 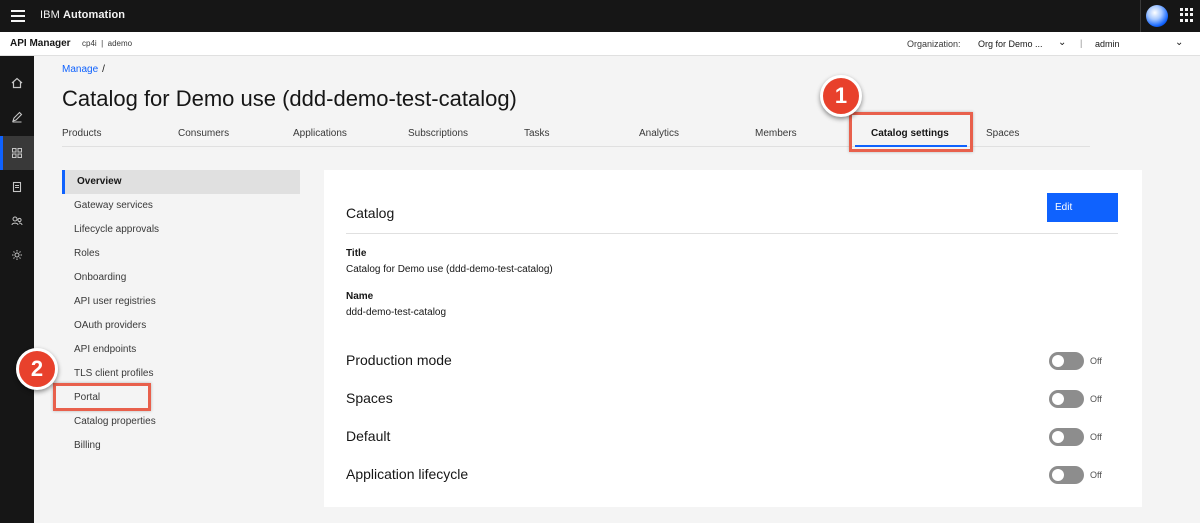 What do you see at coordinates (1096, 361) in the screenshot?
I see `production-mode-state: Off` at bounding box center [1096, 361].